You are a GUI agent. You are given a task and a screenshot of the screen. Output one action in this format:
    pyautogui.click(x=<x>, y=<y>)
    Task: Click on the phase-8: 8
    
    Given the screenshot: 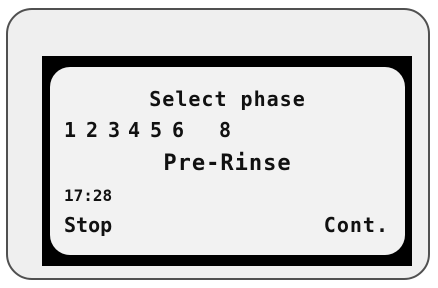 What is the action you would take?
    pyautogui.click(x=225, y=130)
    